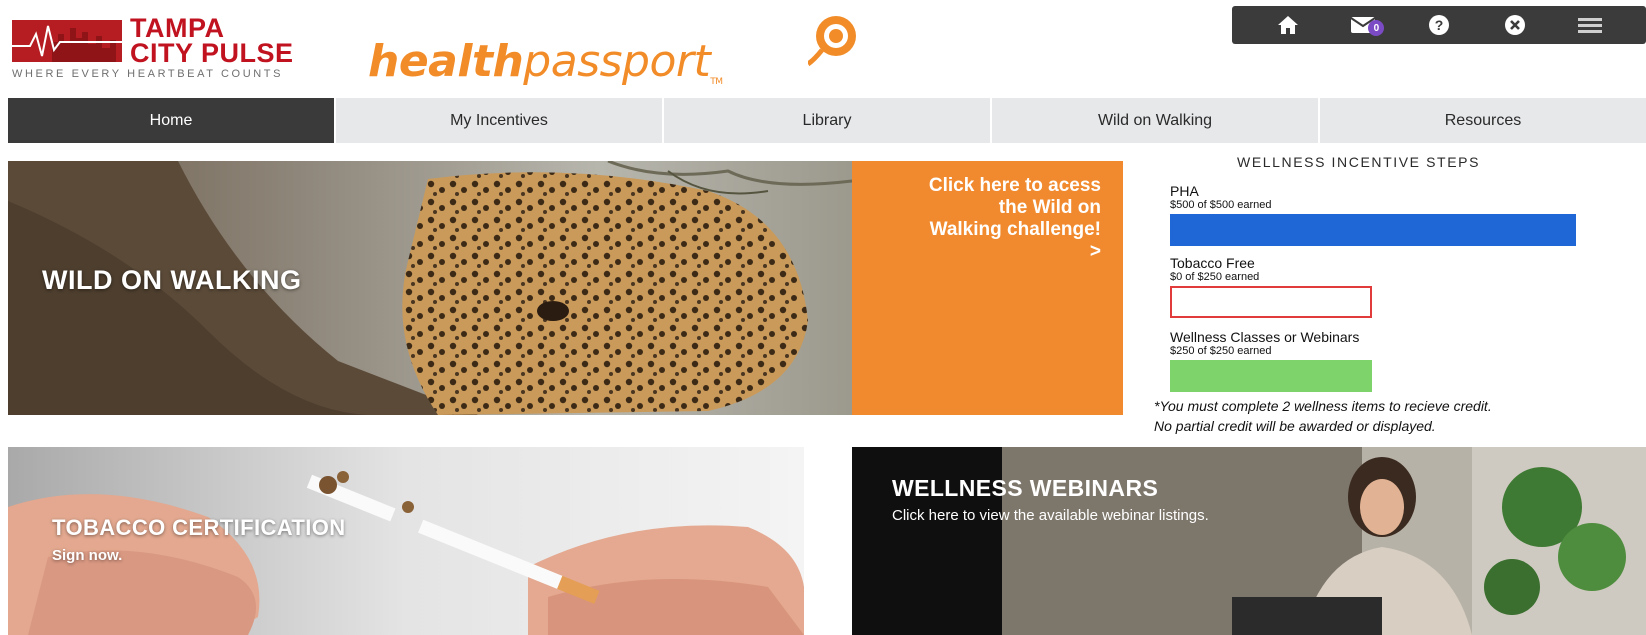 The width and height of the screenshot is (1646, 635). Describe the element at coordinates (1221, 205) in the screenshot. I see `step-earned: $500 of $500 earned` at that location.